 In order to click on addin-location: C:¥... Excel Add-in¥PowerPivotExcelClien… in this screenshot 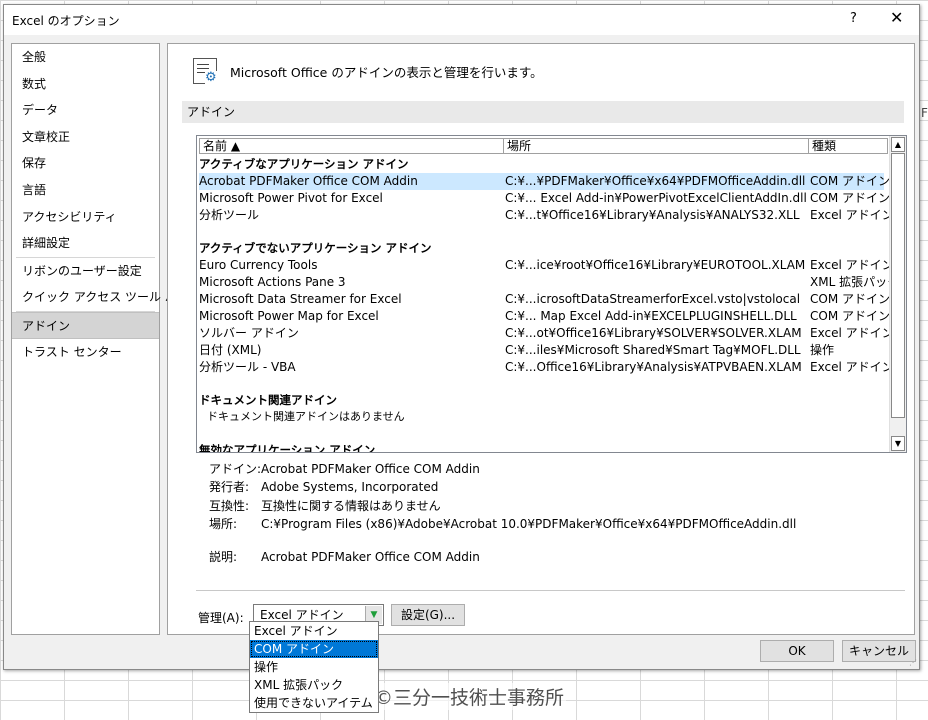, I will do `click(656, 198)`.